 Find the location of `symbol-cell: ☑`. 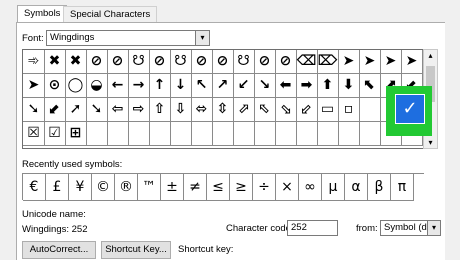

symbol-cell: ☑ is located at coordinates (55, 134).